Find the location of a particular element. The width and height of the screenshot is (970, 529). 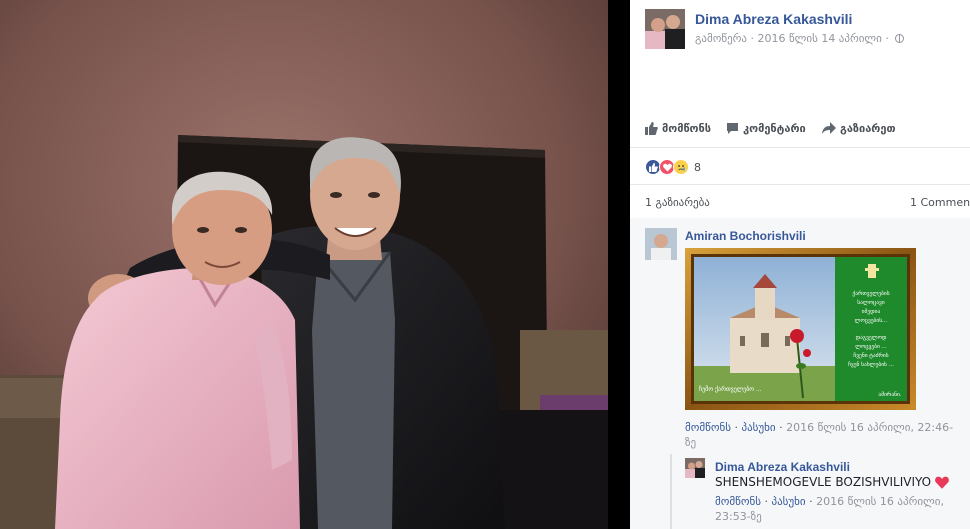

image-poem-line1: ქართველების is located at coordinates (870, 293).